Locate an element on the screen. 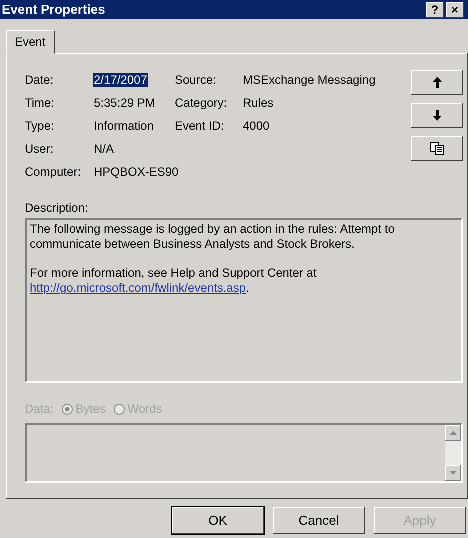  help-button: ? is located at coordinates (435, 10).